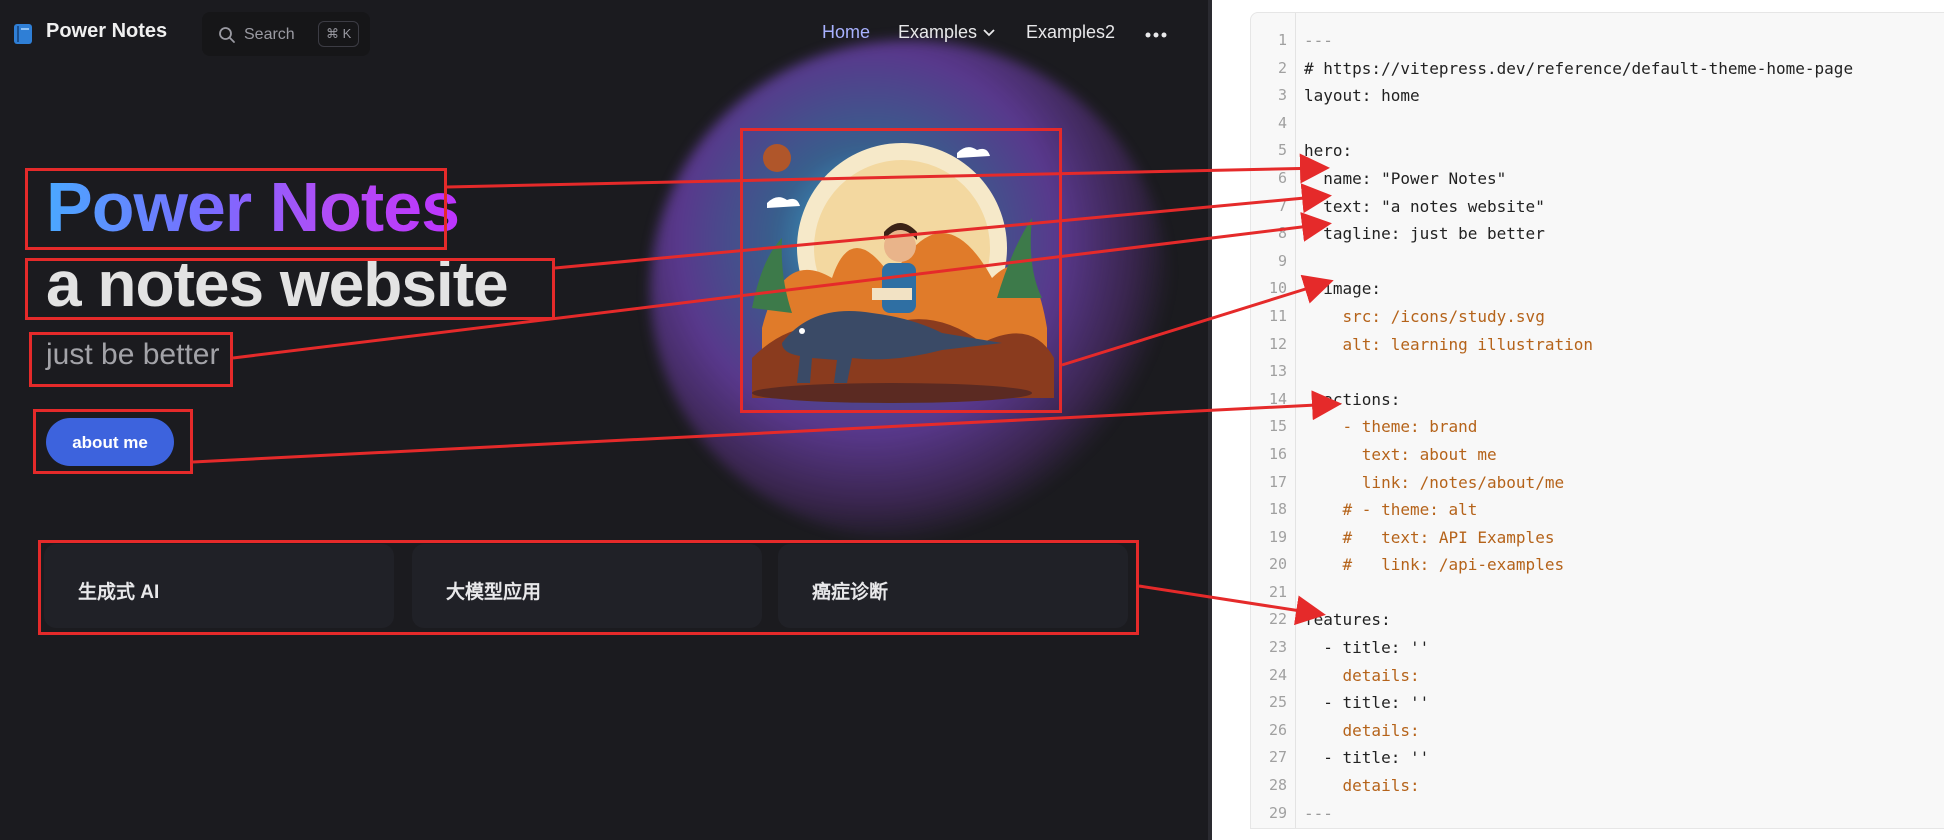  Describe the element at coordinates (1578, 510) in the screenshot. I see `code-line: # - theme: alt` at that location.